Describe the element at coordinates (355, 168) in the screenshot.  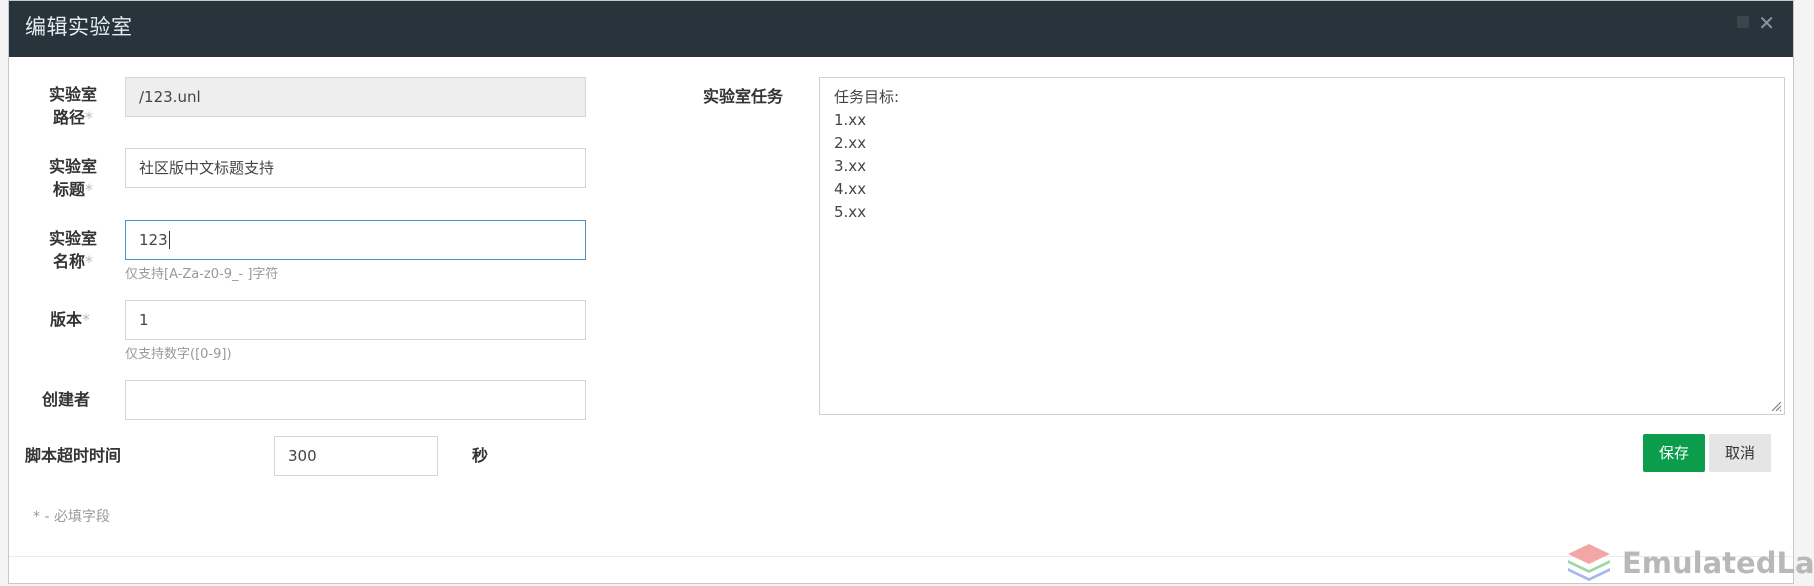
I see `title-input: 社区版中文标题支持` at that location.